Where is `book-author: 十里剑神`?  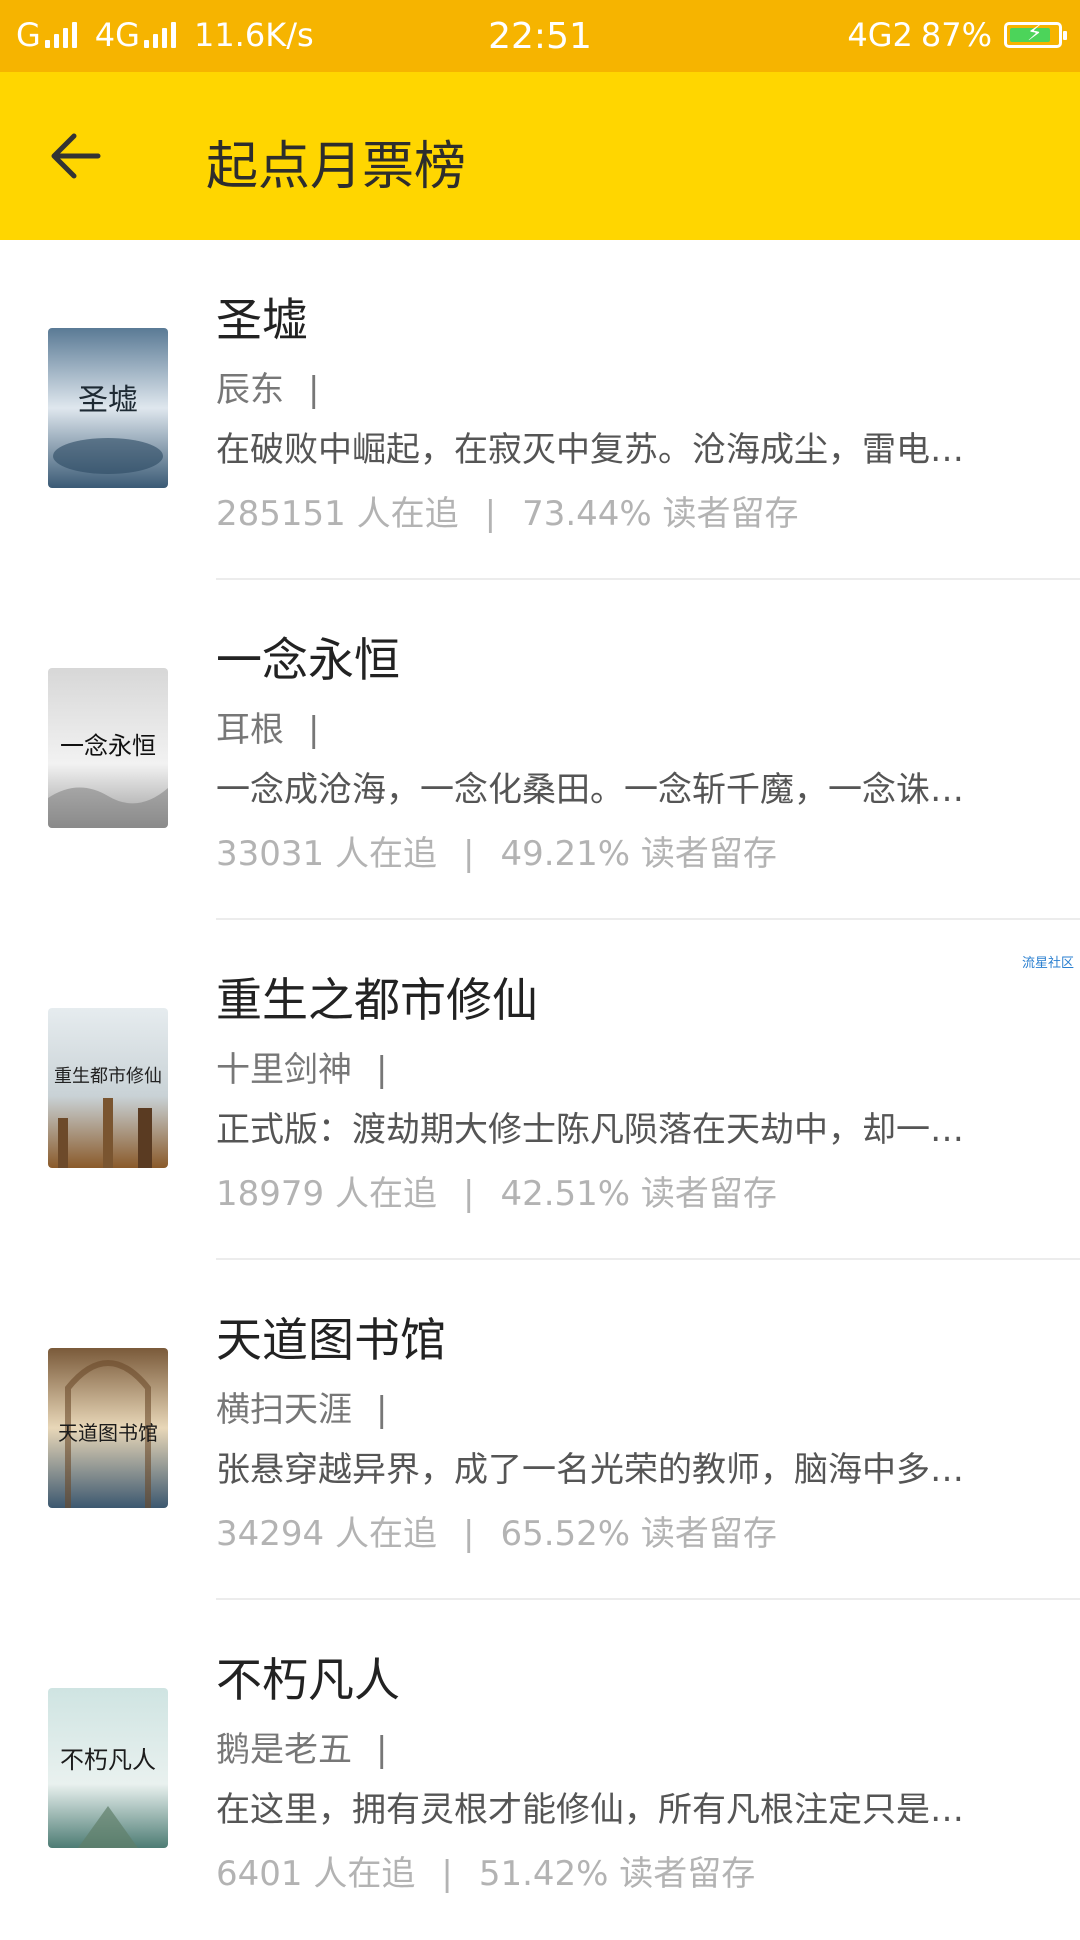 book-author: 十里剑神 is located at coordinates (284, 1070).